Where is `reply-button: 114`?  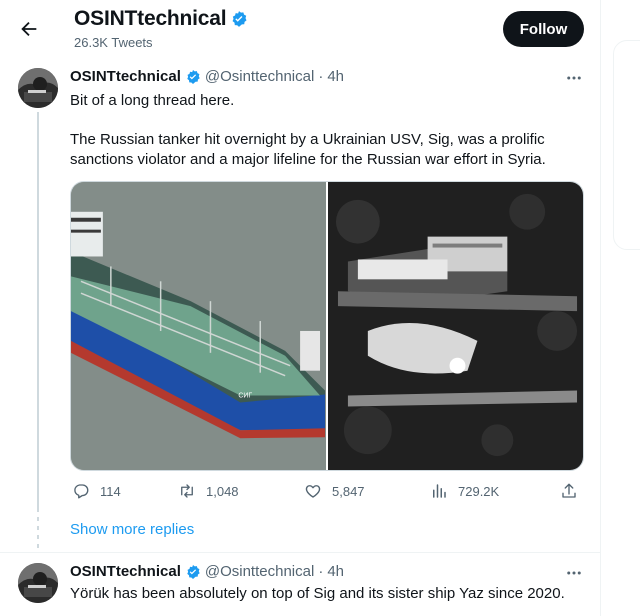 reply-button: 114 is located at coordinates (96, 491).